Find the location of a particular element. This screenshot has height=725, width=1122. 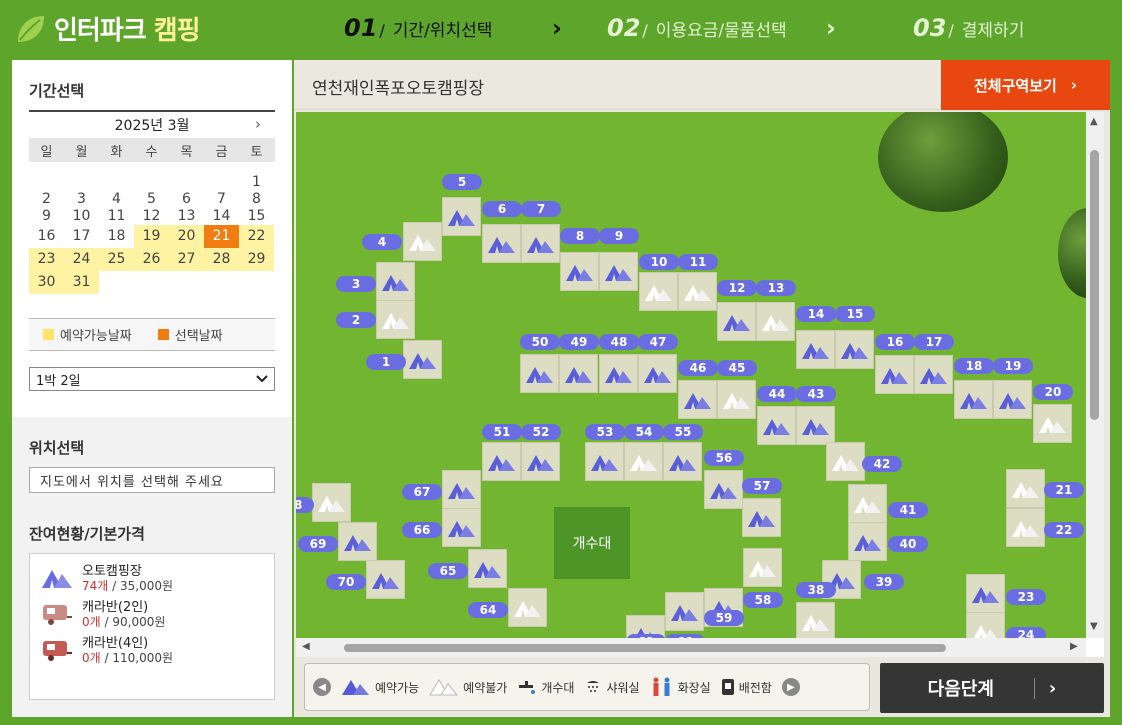

campsite-number: 1 is located at coordinates (386, 362).